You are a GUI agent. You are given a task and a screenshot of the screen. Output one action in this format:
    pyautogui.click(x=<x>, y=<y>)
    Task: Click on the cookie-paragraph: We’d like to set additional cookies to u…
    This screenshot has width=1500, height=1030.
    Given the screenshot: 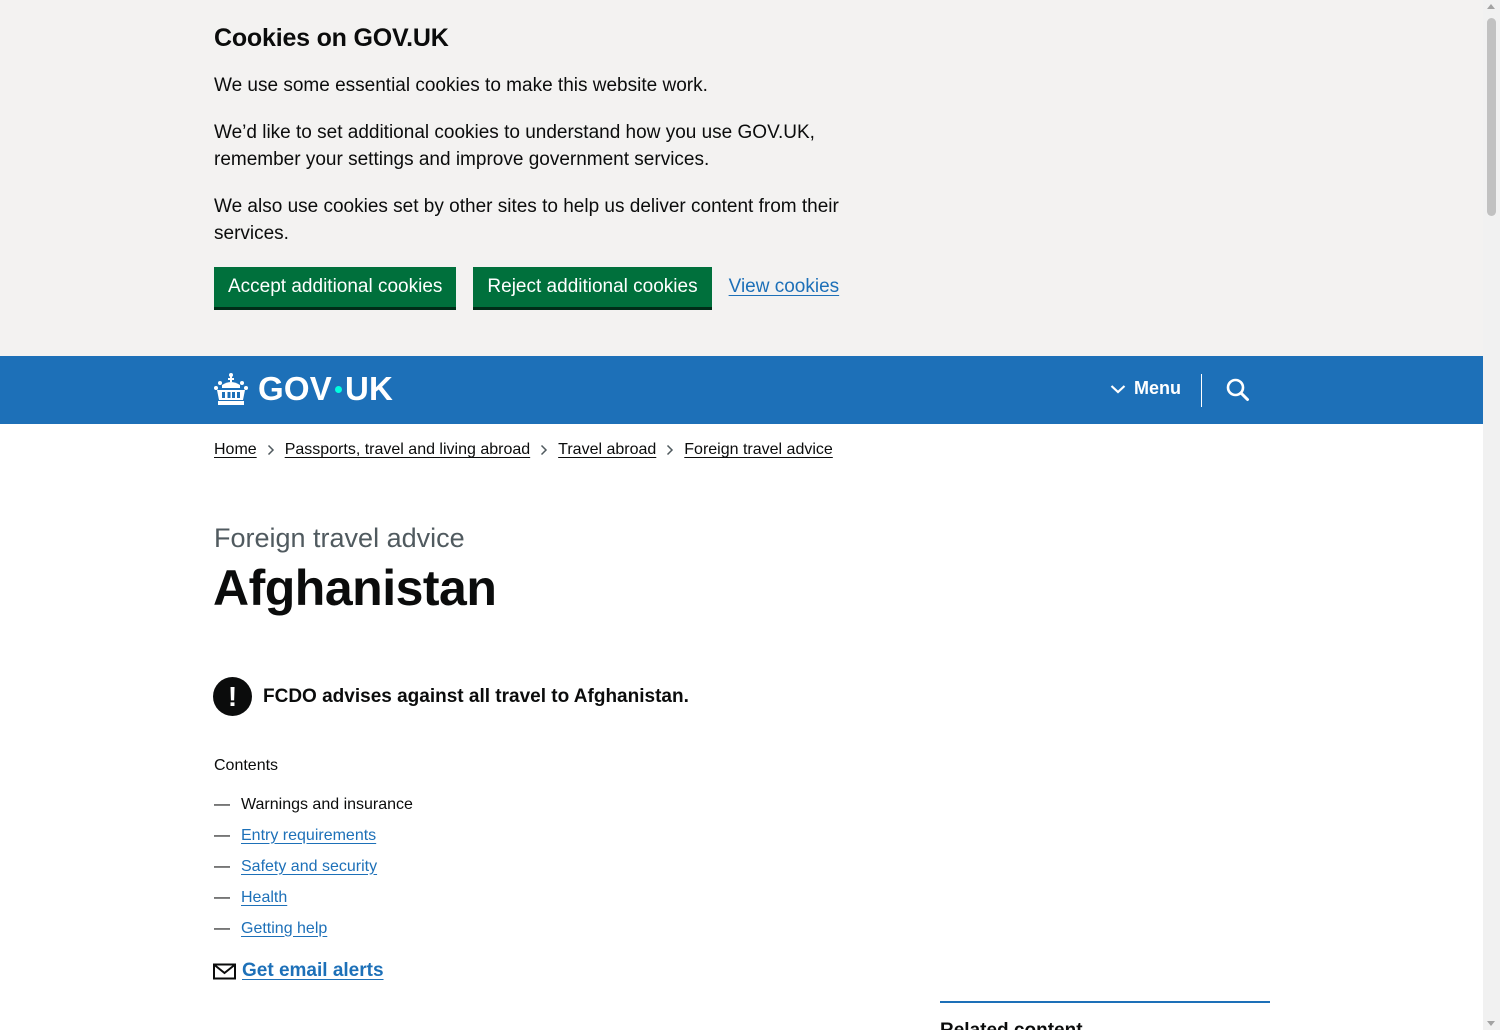 What is the action you would take?
    pyautogui.click(x=514, y=146)
    